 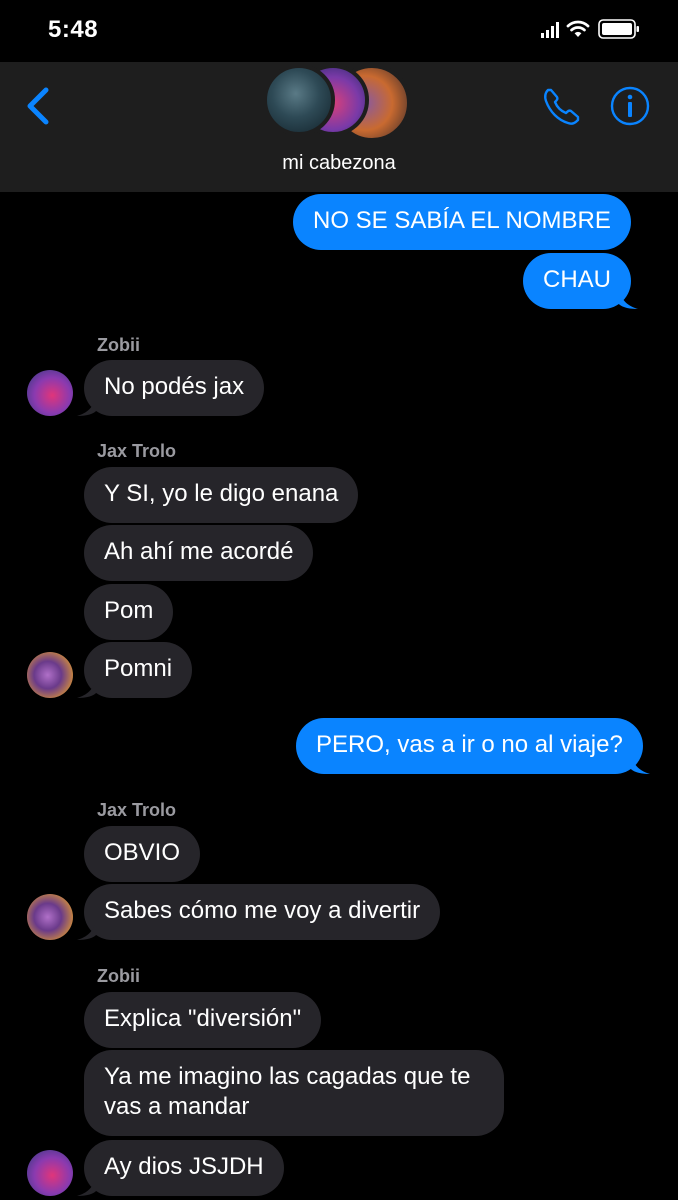 I want to click on incoming-message: Ay dios JSJDH, so click(x=180, y=1168).